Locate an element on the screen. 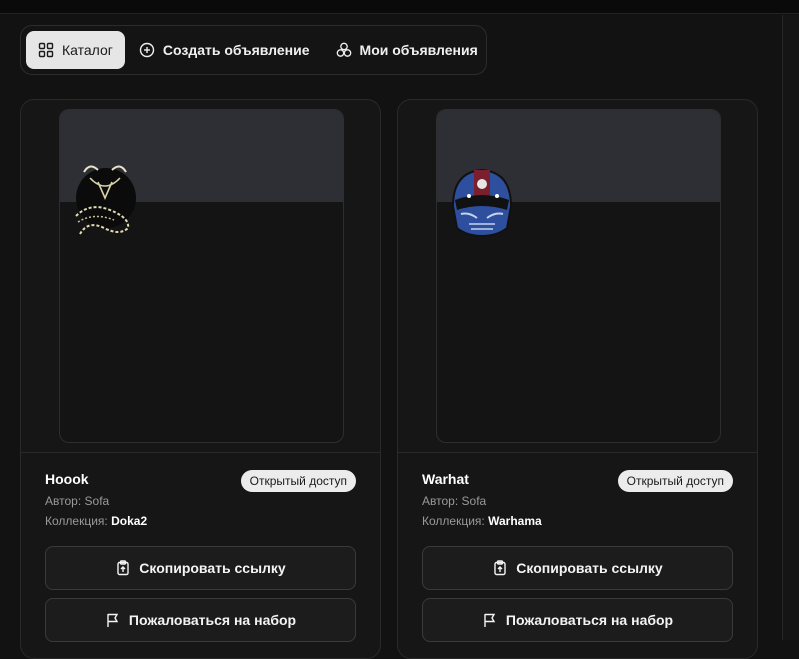 Image resolution: width=799 pixels, height=659 pixels. tab-label: Создать объявление is located at coordinates (236, 50).